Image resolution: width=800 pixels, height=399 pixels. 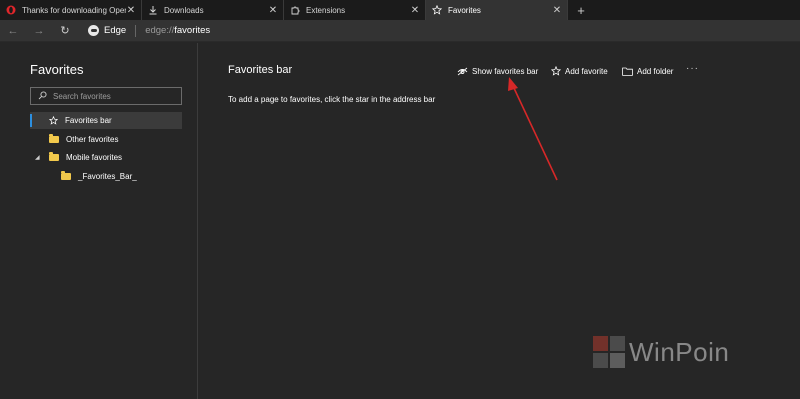 I want to click on watermark: WinPoin, so click(x=661, y=352).